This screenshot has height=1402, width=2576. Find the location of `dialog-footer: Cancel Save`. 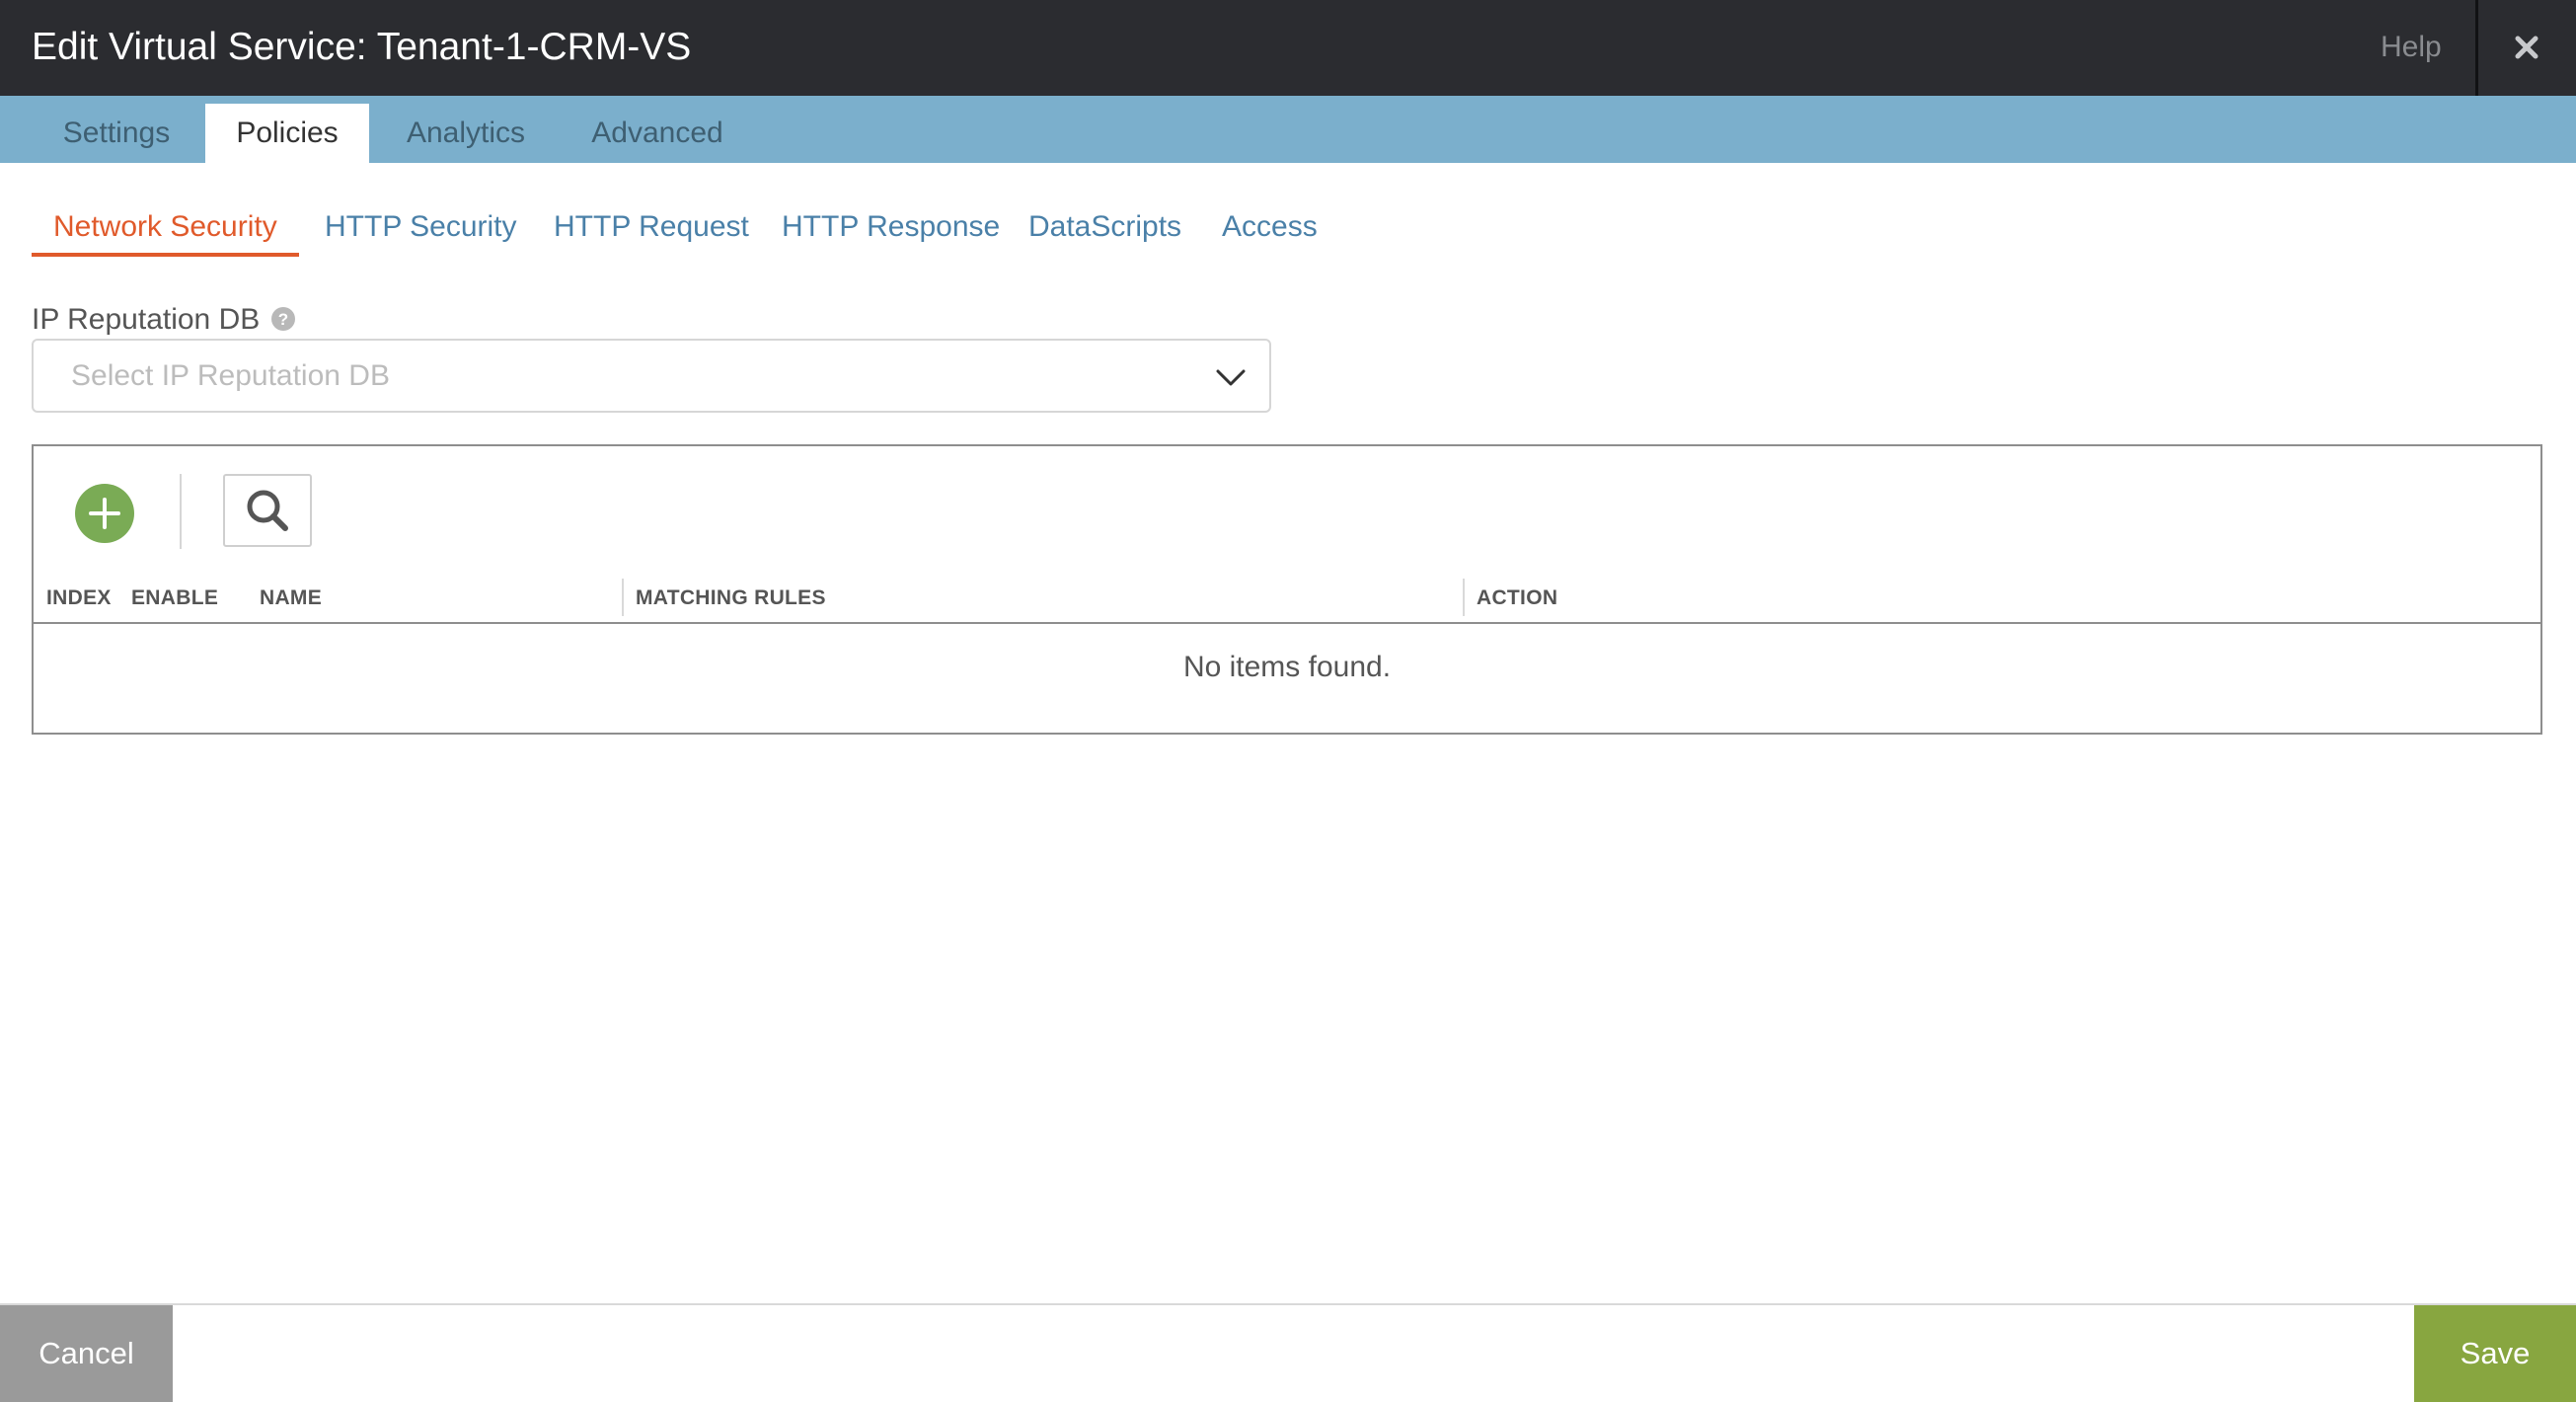

dialog-footer: Cancel Save is located at coordinates (1288, 1352).